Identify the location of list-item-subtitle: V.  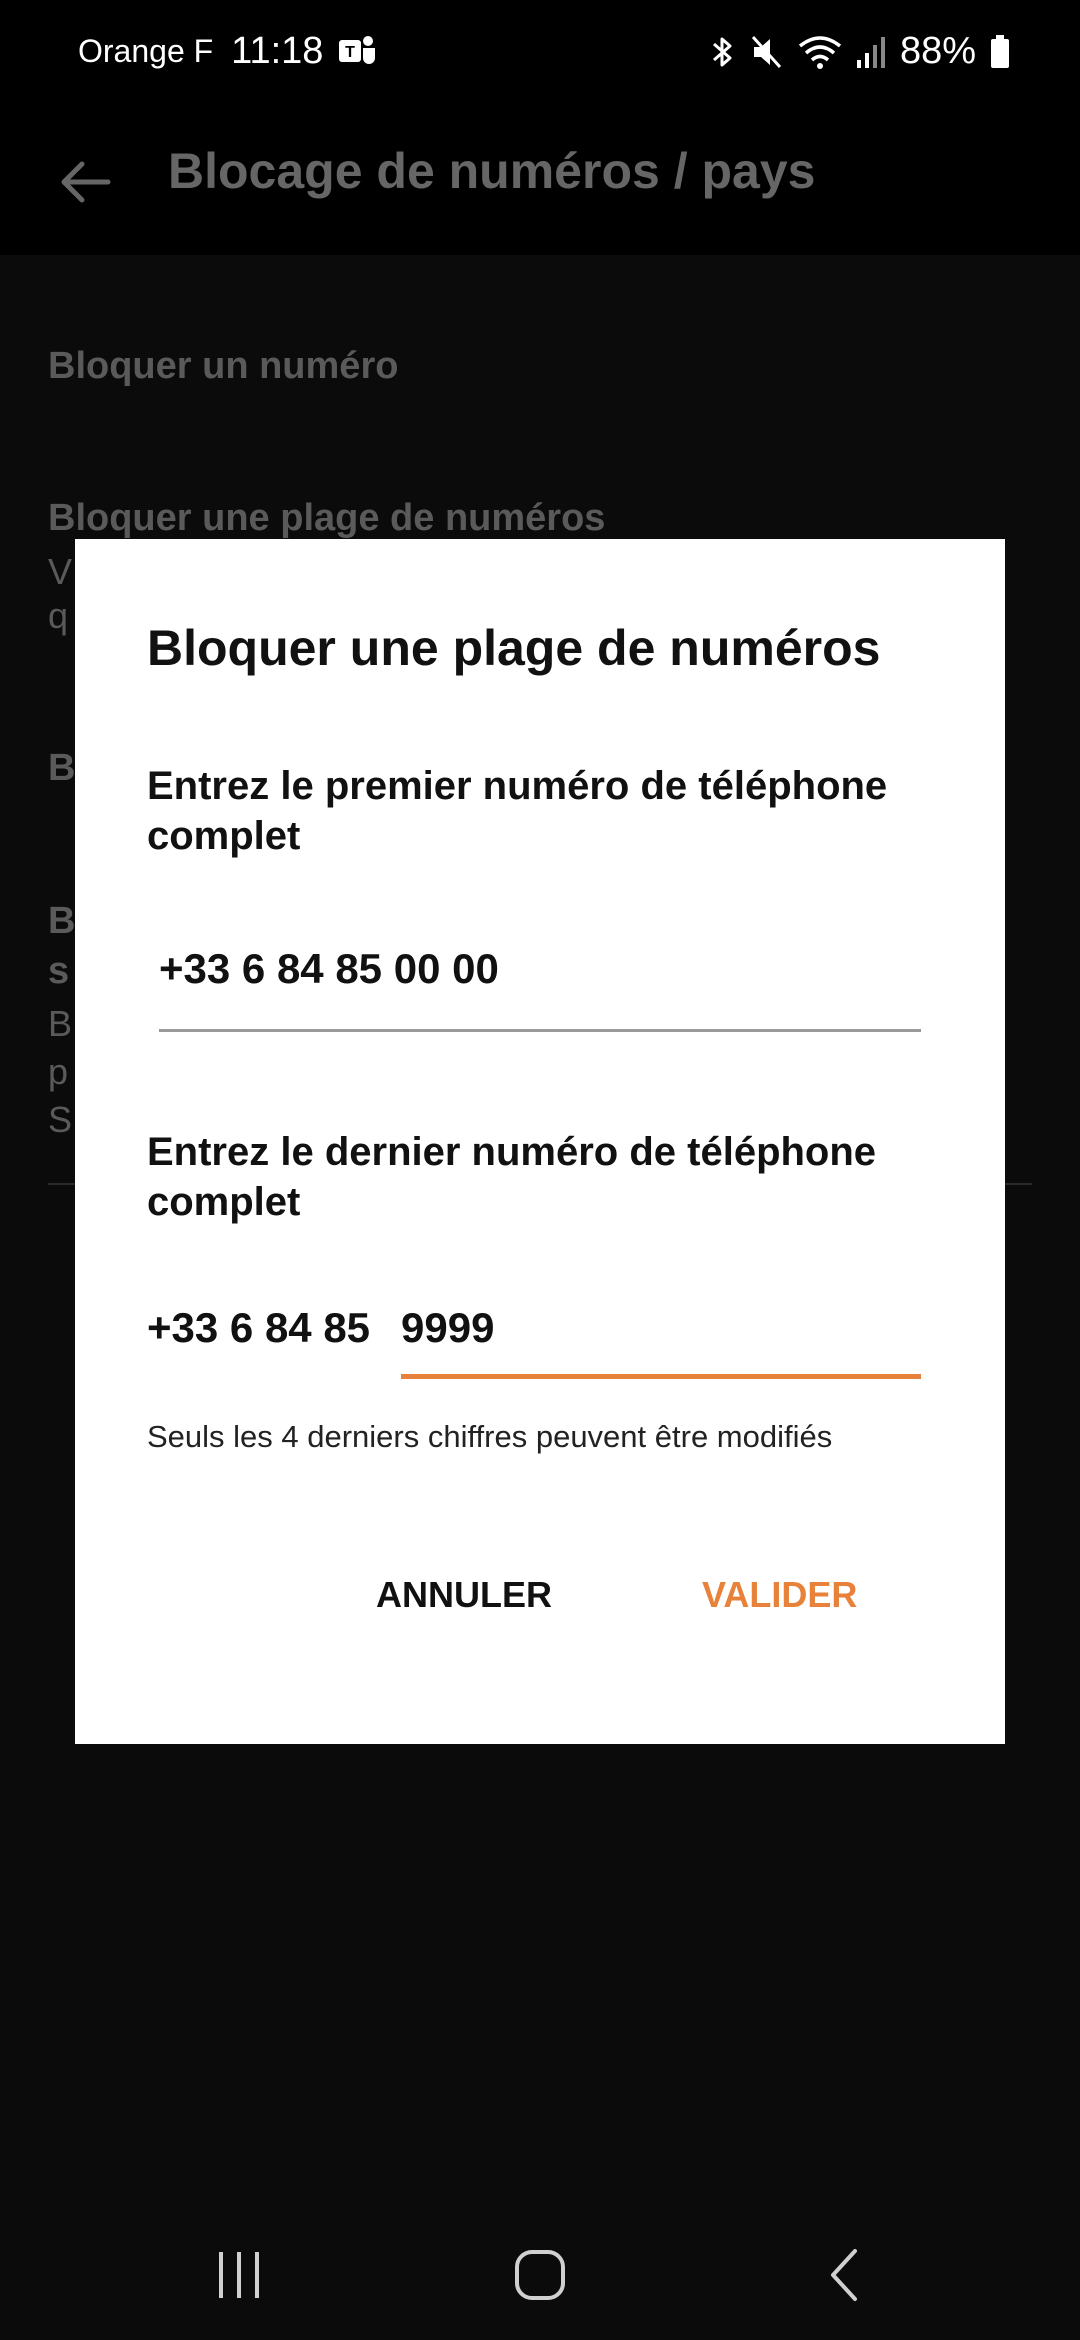
(60, 571).